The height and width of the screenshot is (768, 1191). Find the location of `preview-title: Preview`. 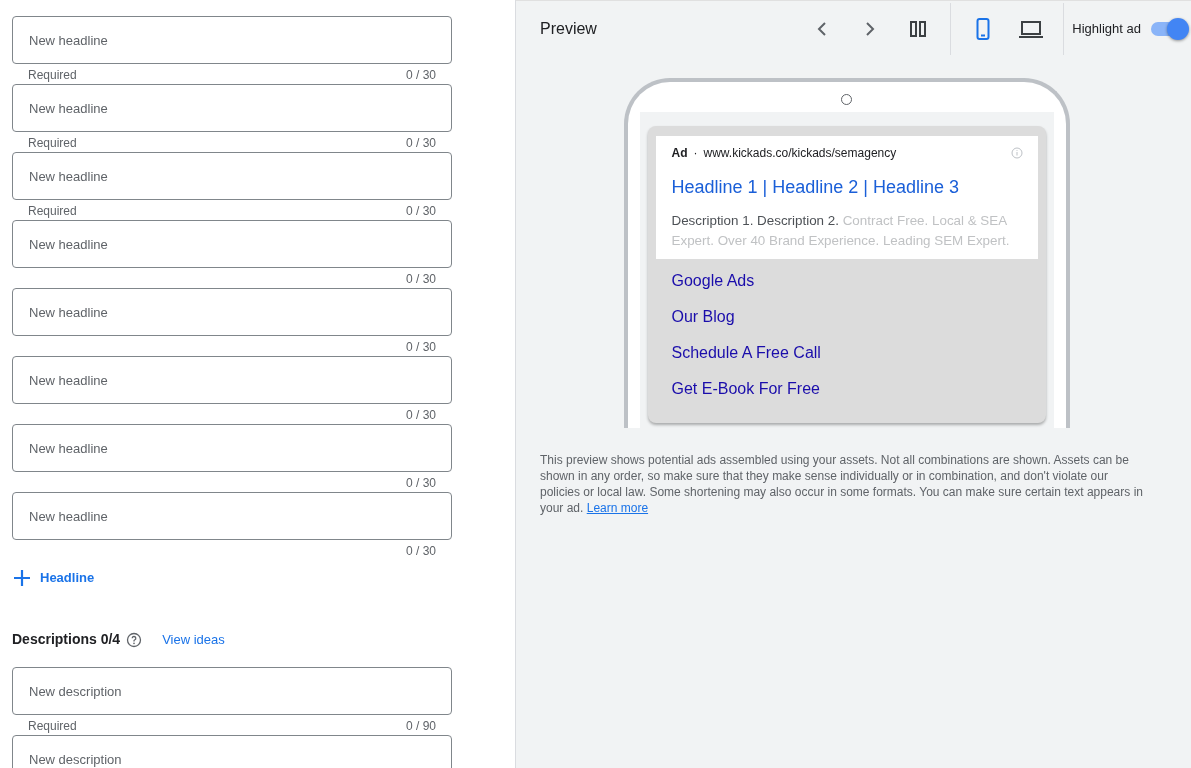

preview-title: Preview is located at coordinates (568, 29).